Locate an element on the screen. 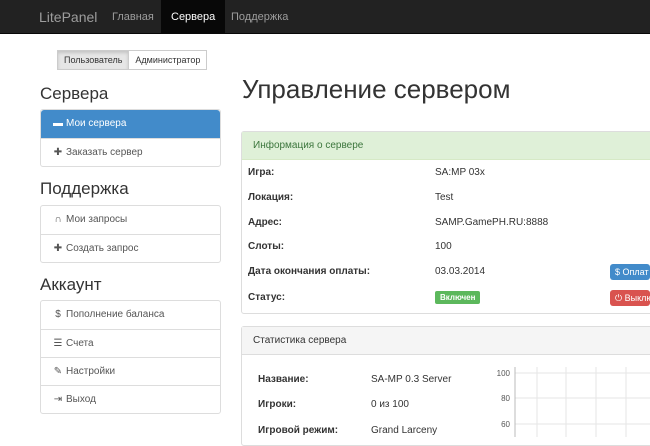 This screenshot has width=650, height=446. server-name-label: Название: is located at coordinates (283, 379).